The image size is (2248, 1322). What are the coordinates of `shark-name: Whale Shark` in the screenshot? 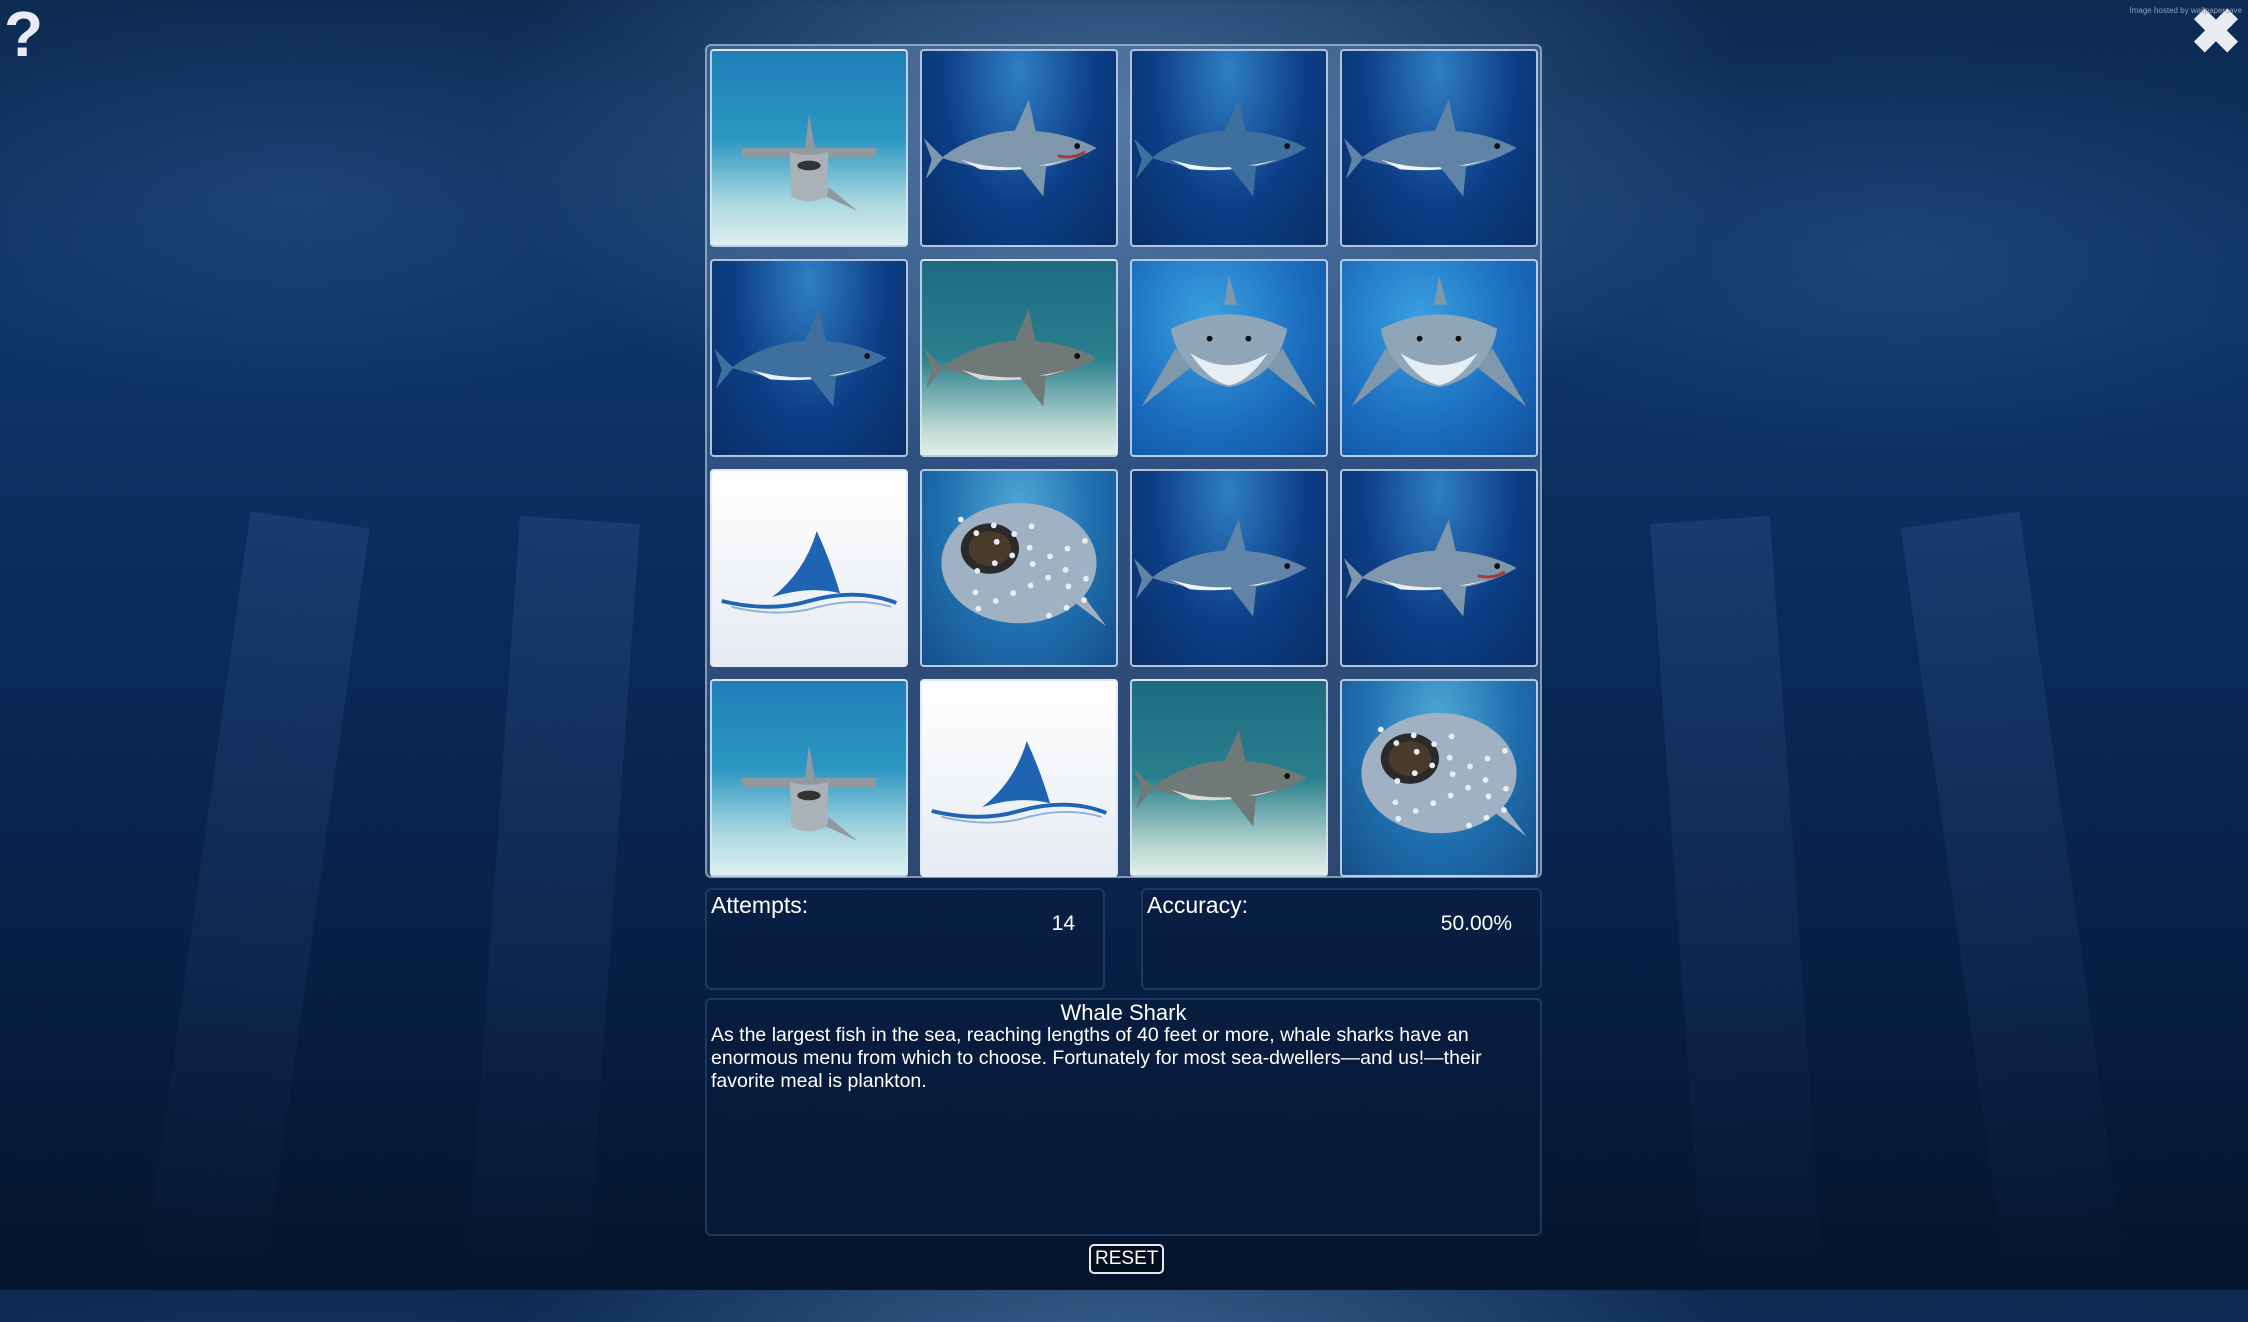 It's located at (1123, 1012).